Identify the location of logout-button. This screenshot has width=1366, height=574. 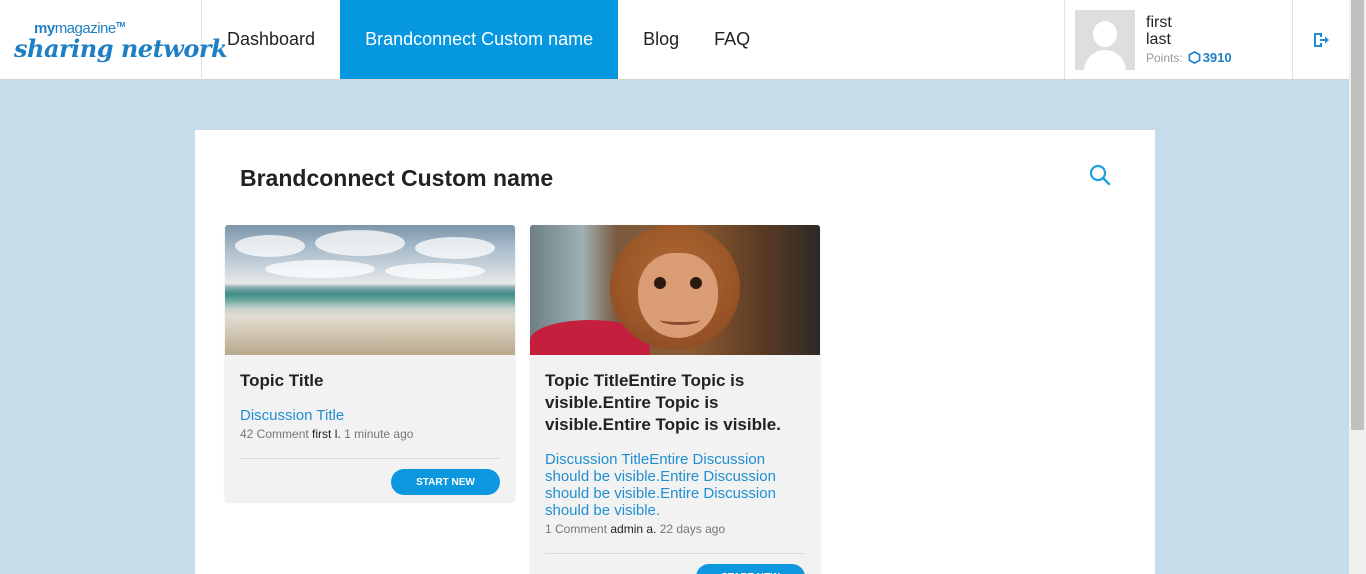
(1321, 39).